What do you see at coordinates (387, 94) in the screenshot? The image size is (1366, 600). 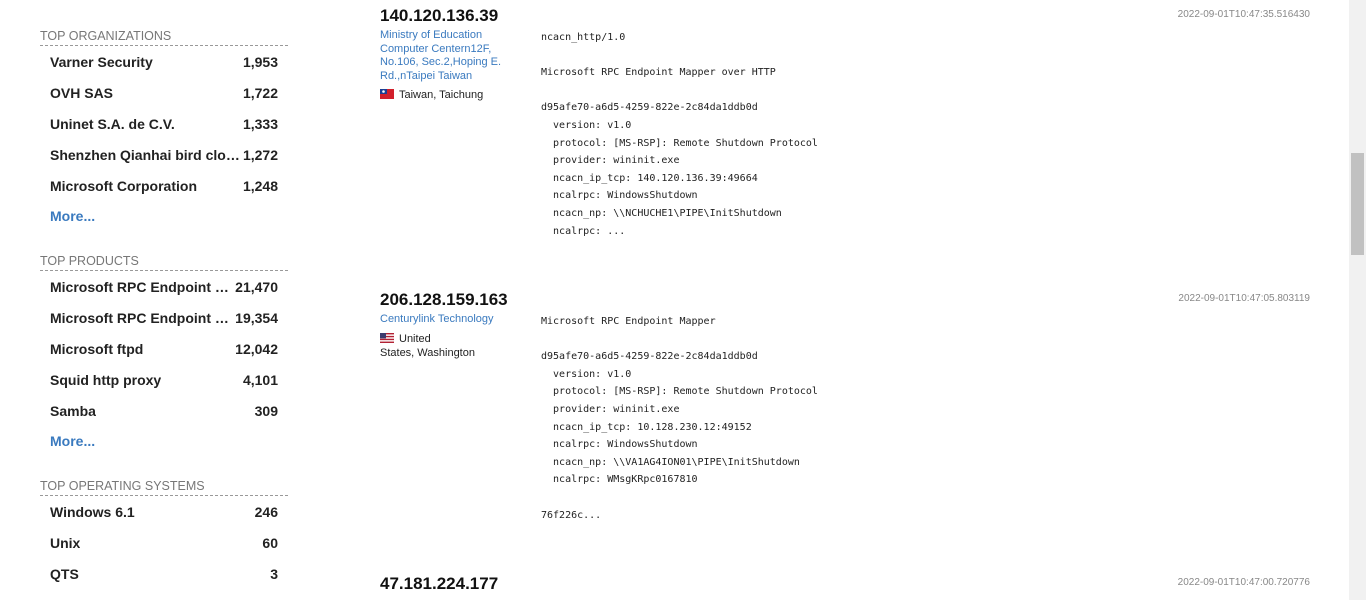 I see `tw-flag-icon` at bounding box center [387, 94].